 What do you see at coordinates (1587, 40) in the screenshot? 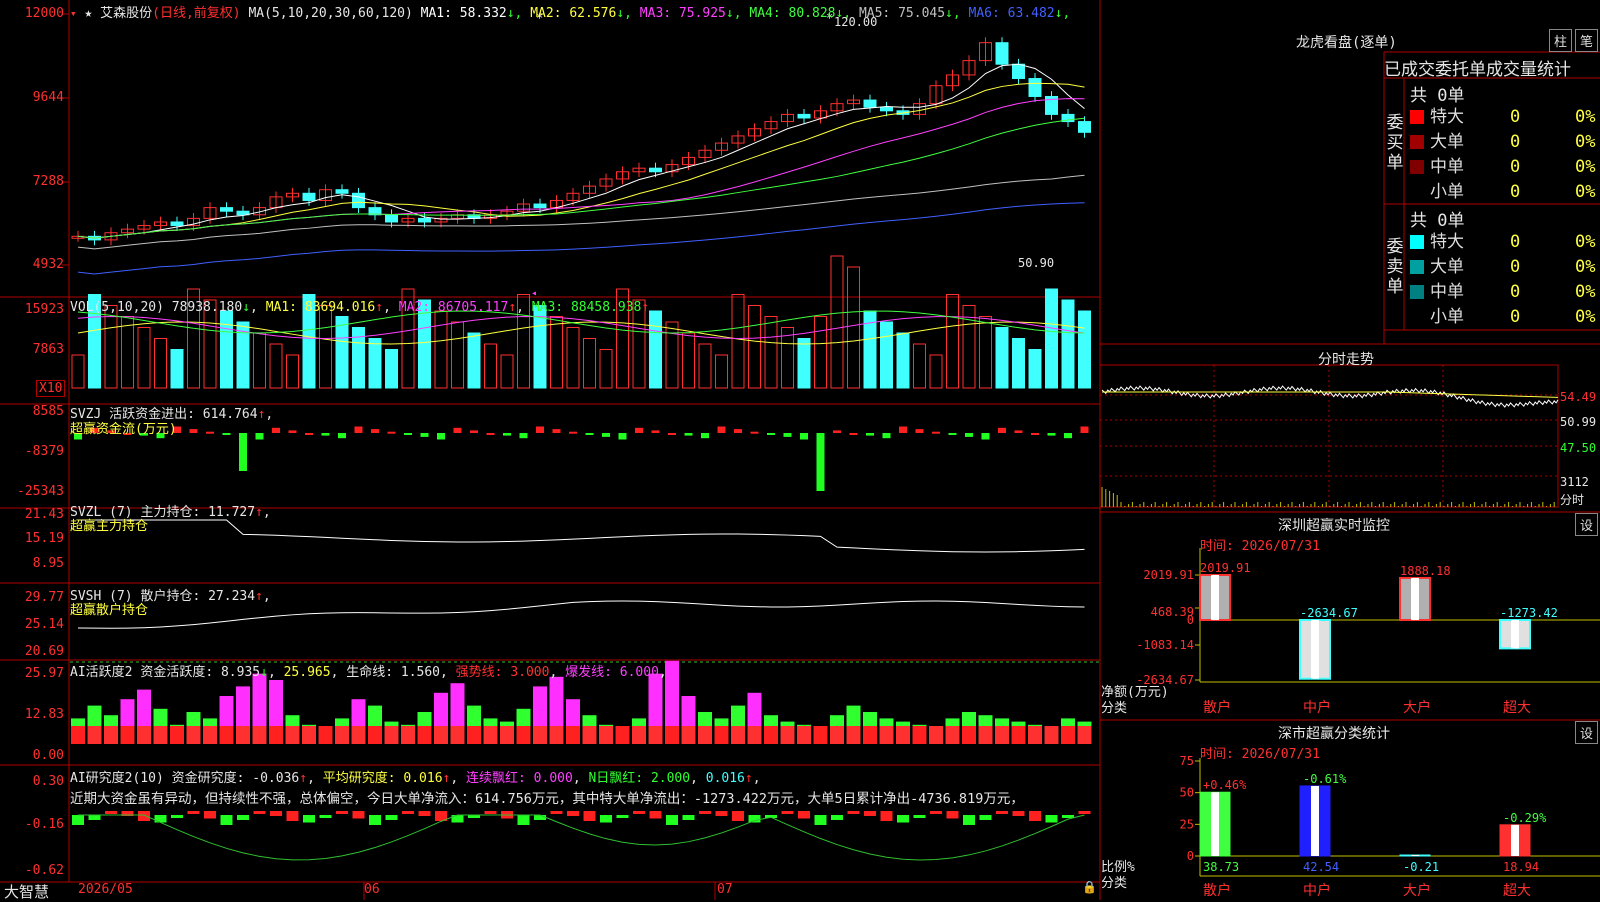
I see `pen-mode-button: 笔` at bounding box center [1587, 40].